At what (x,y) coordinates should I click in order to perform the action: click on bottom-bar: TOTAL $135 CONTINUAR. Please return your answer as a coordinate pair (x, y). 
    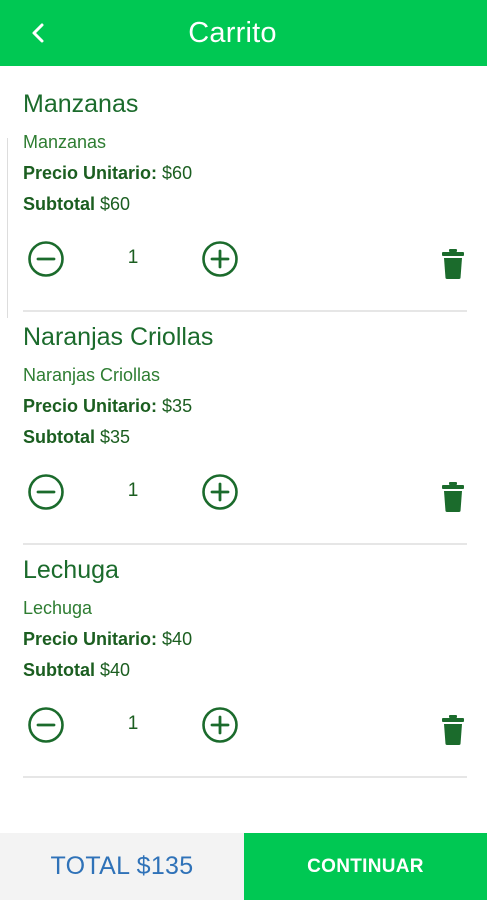
    Looking at the image, I should click on (243, 866).